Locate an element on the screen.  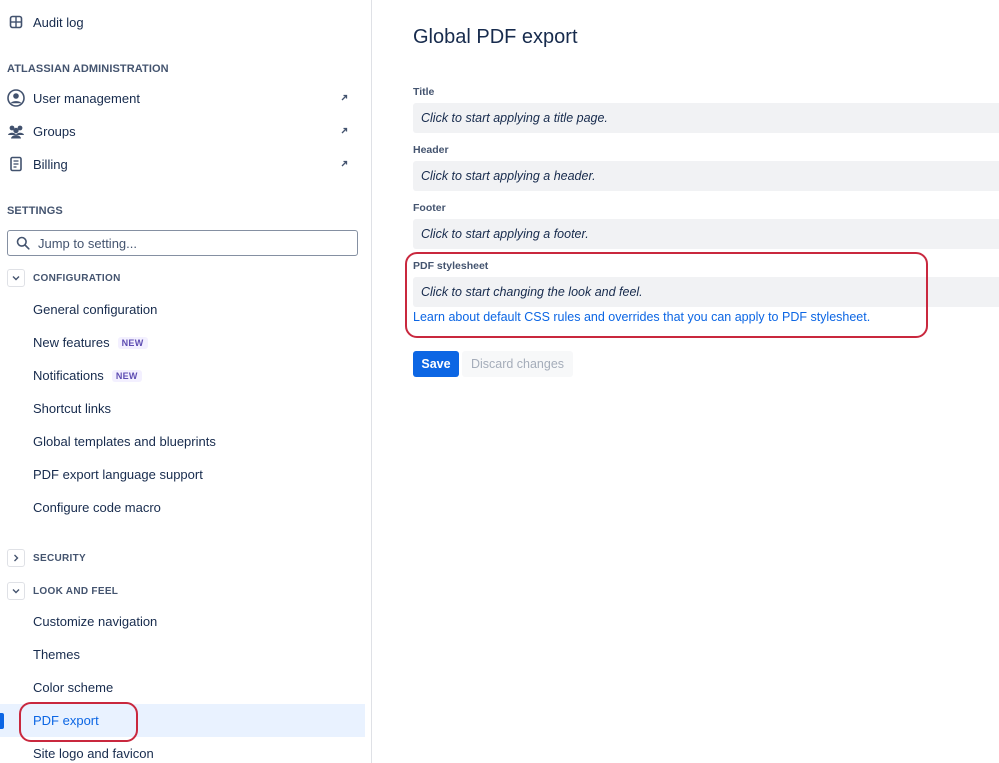
receipt-icon is located at coordinates (16, 164).